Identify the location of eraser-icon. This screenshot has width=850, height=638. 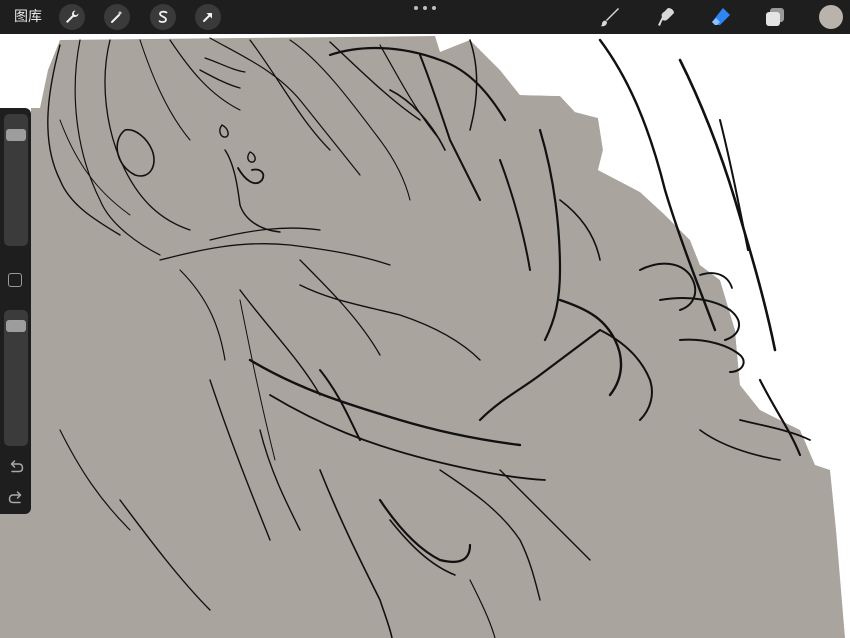
(721, 16).